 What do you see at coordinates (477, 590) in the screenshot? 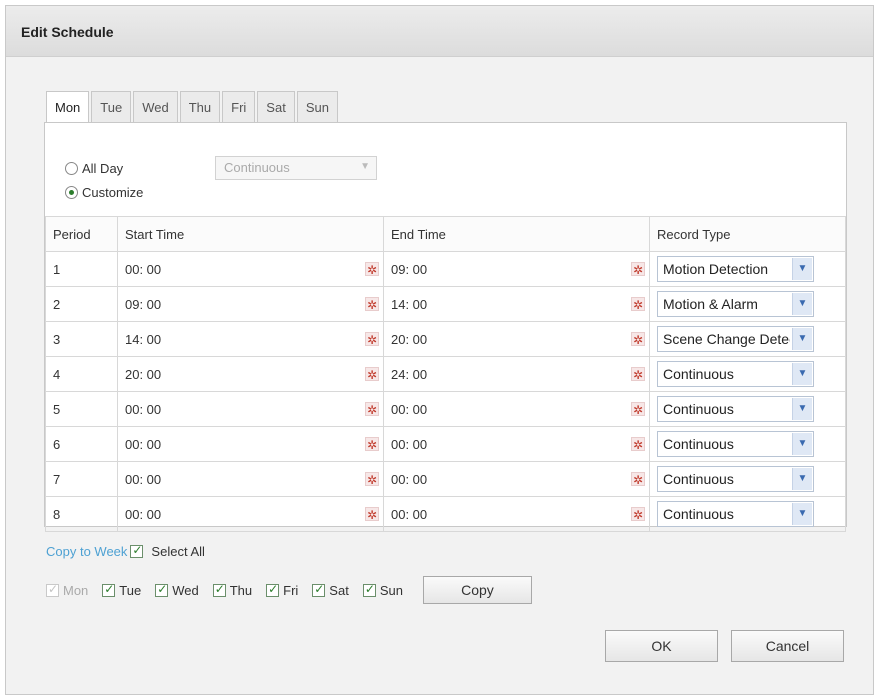
I see `copy-button: Copy` at bounding box center [477, 590].